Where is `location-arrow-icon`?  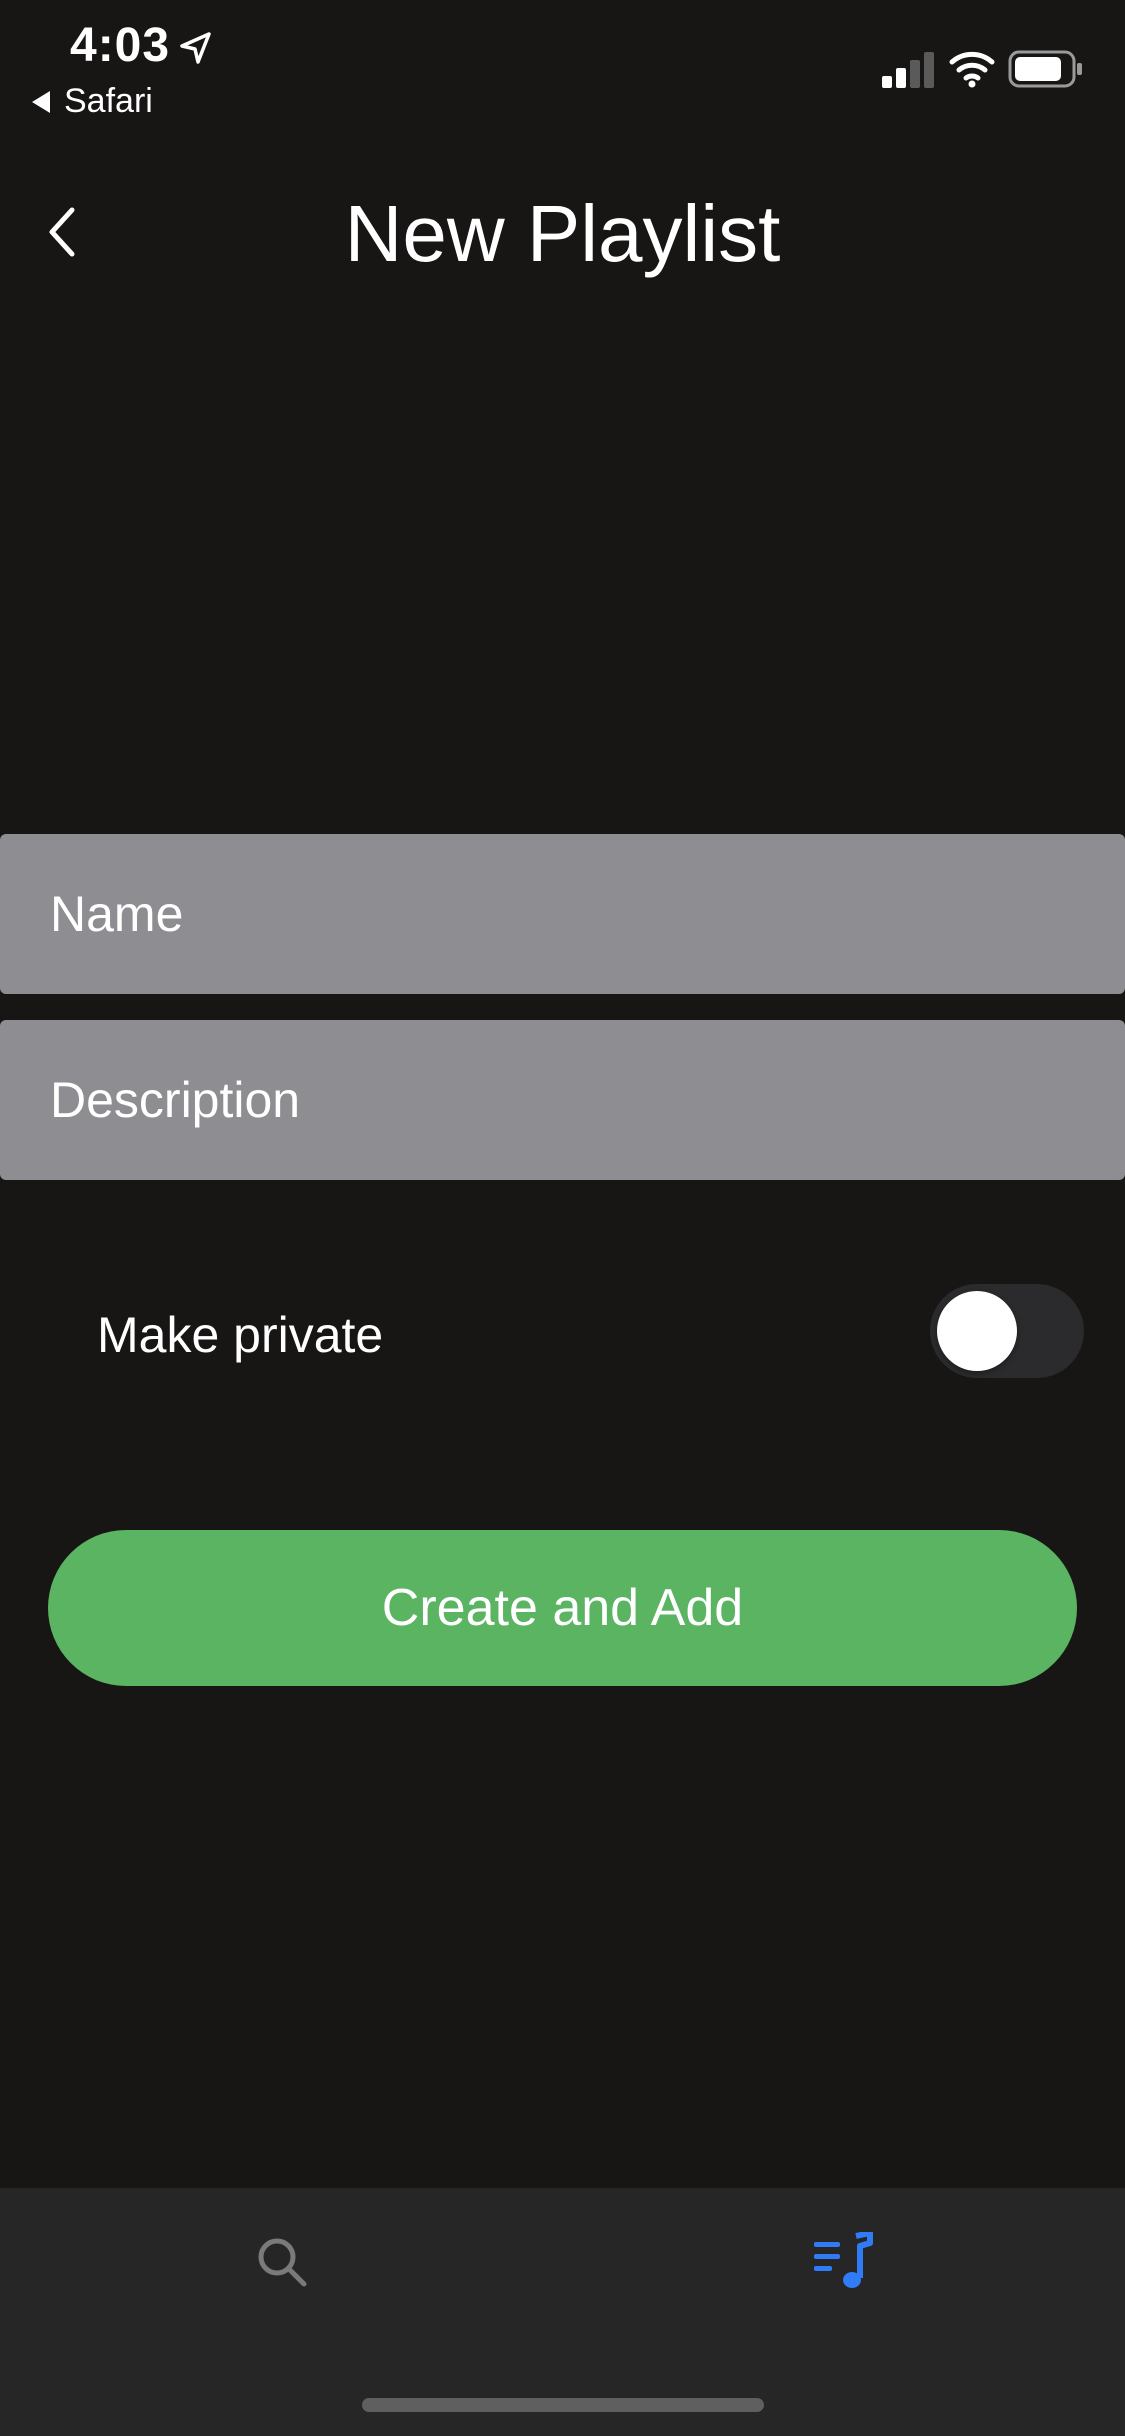
location-arrow-icon is located at coordinates (196, 48).